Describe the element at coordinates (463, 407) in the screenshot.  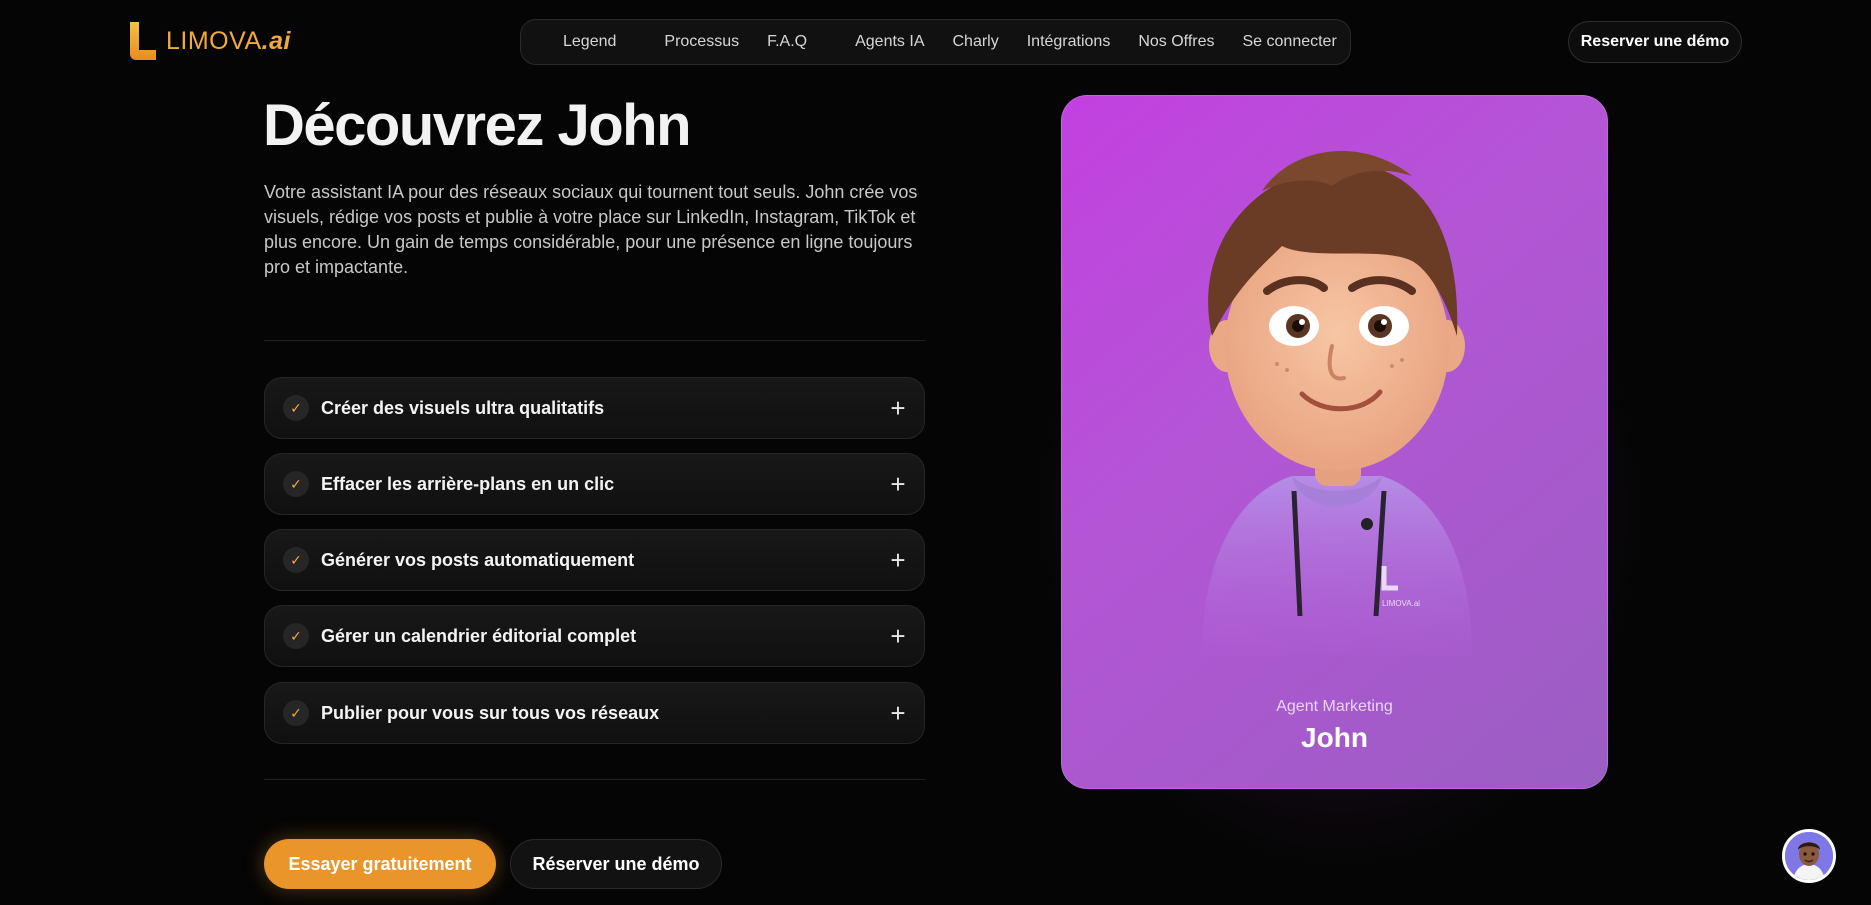
I see `feature-label: Créer des visuels ultra qualitatifs` at that location.